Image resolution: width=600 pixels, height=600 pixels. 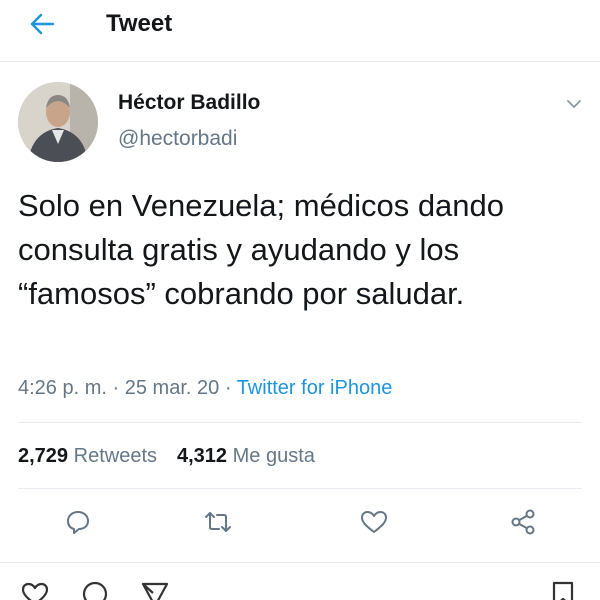 I want to click on comment-icon, so click(x=95, y=590).